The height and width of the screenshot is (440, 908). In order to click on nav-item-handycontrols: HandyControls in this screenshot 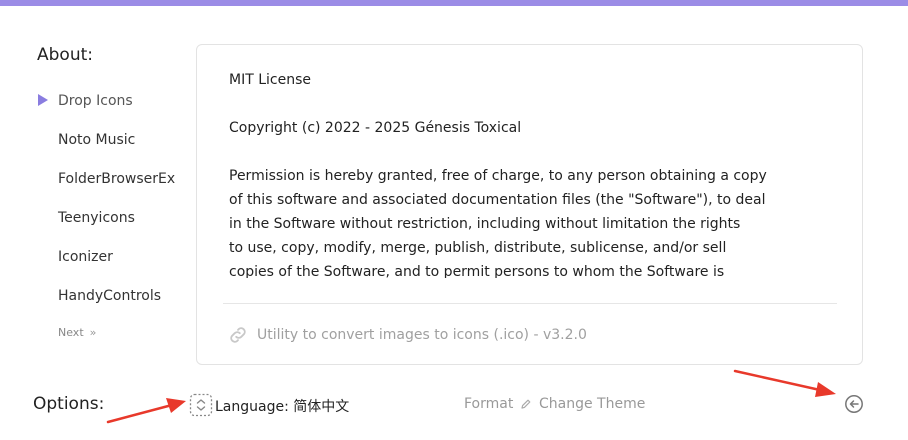, I will do `click(113, 304)`.